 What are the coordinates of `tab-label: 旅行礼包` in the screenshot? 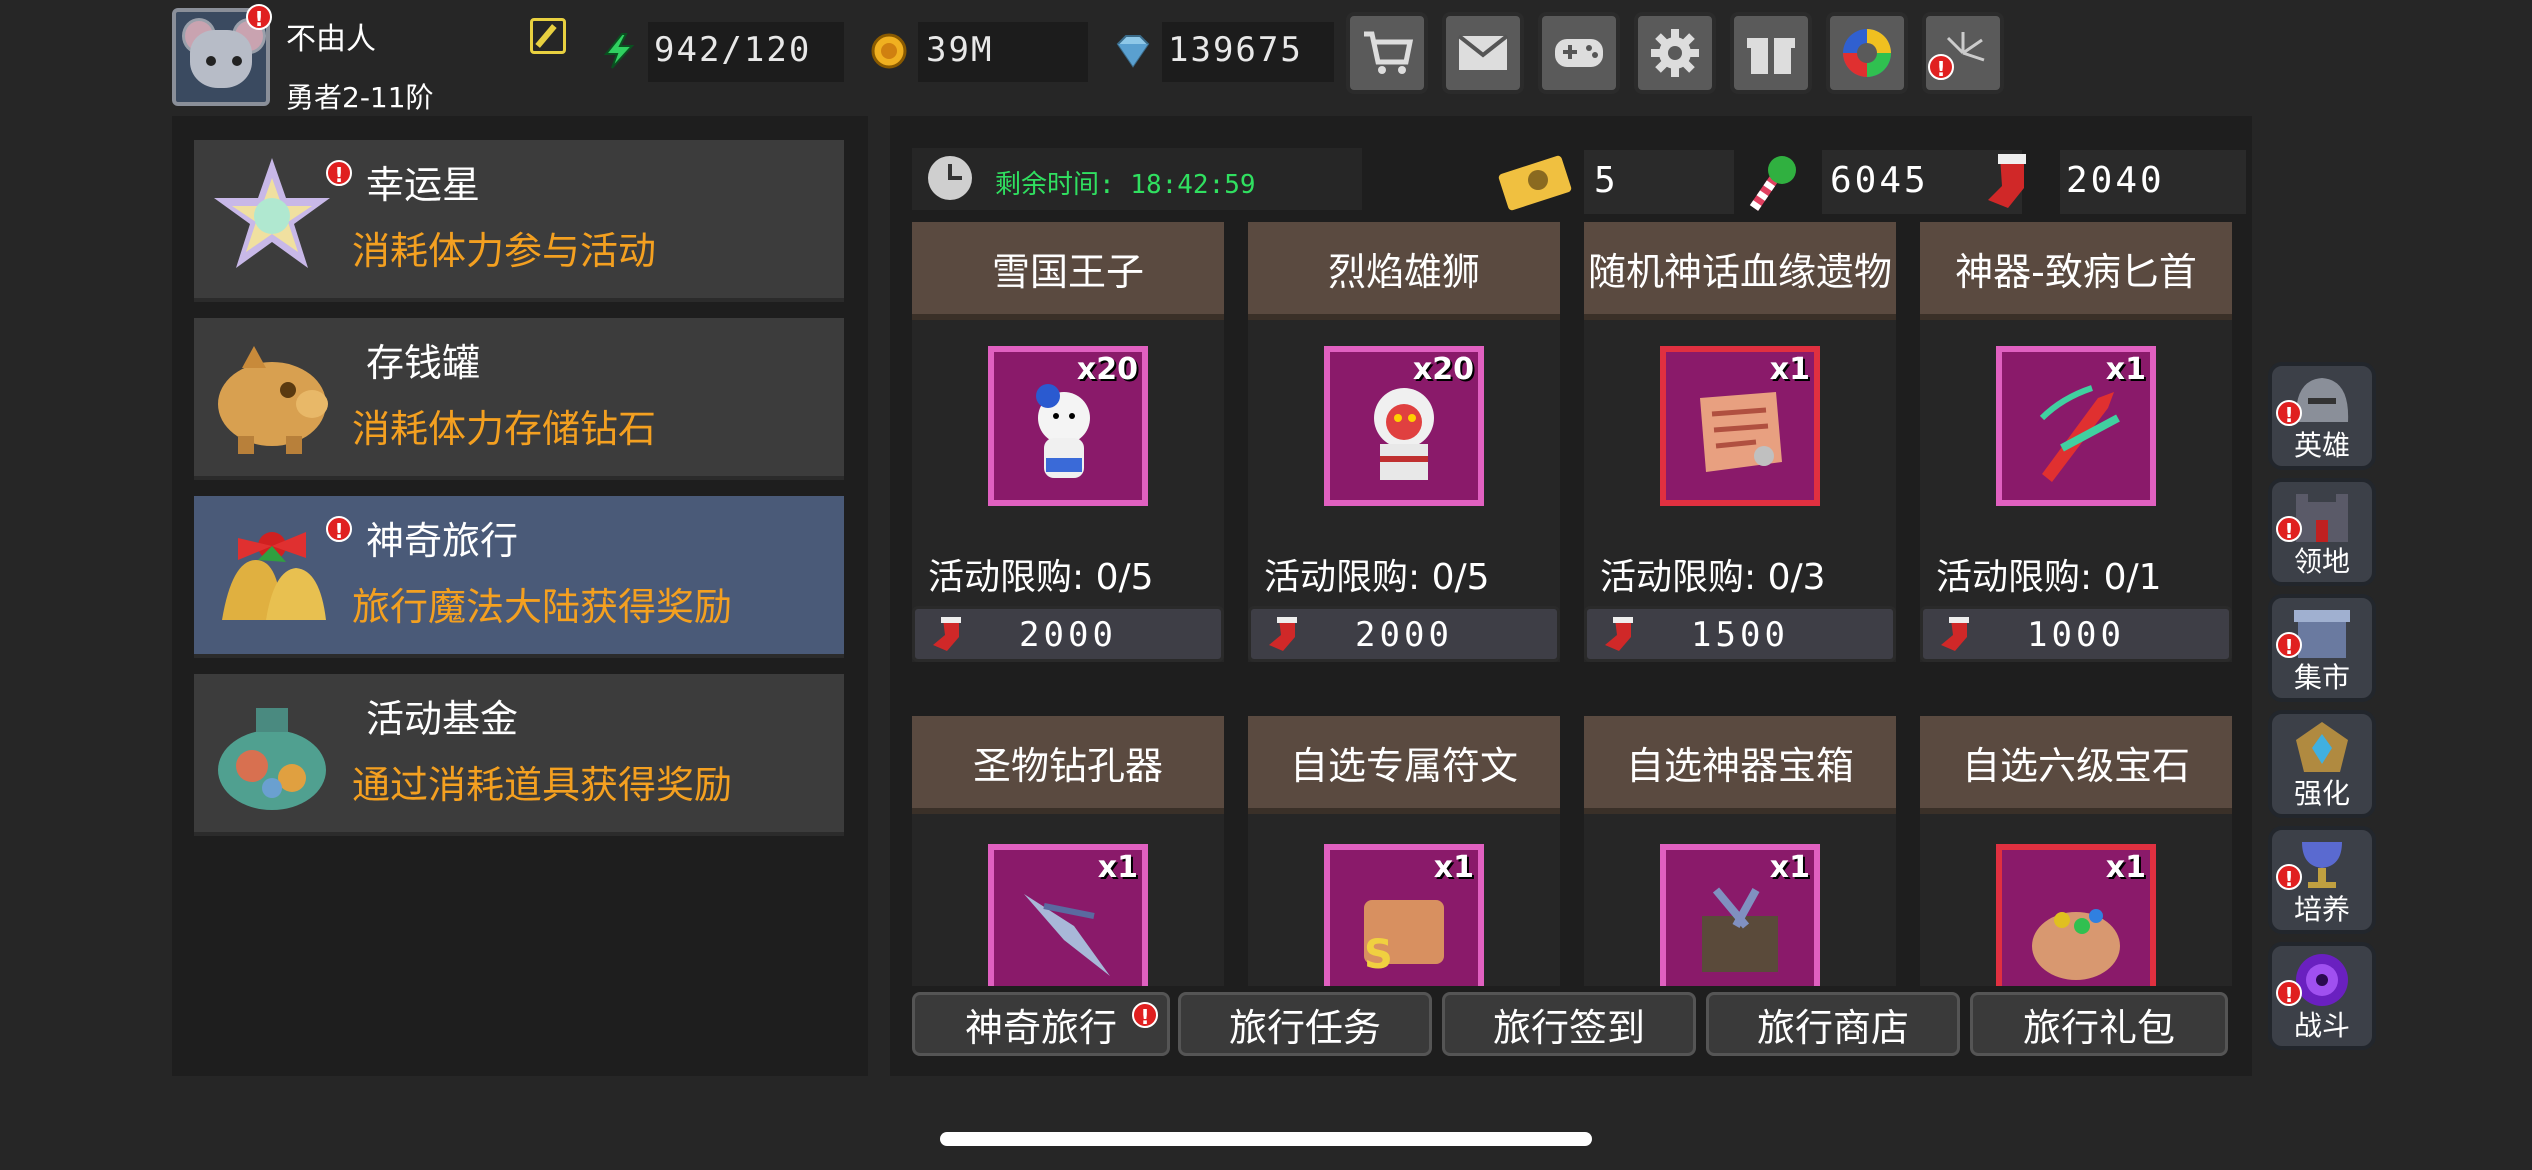 It's located at (2098, 1027).